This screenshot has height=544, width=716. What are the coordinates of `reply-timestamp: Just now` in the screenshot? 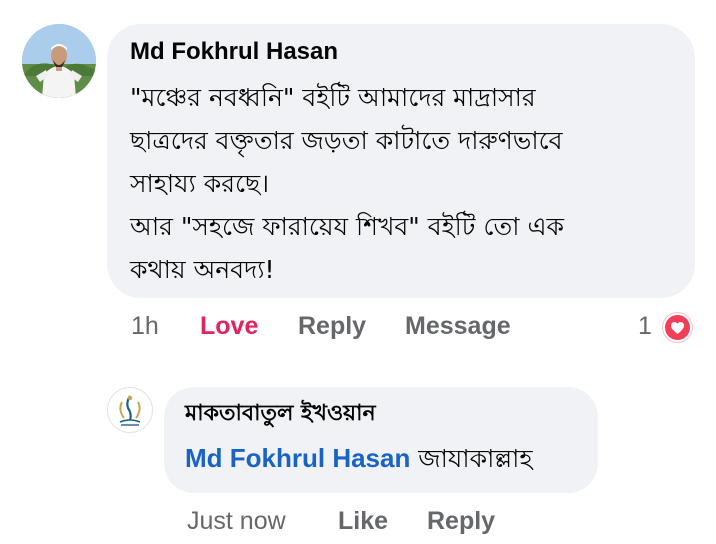 It's located at (236, 521).